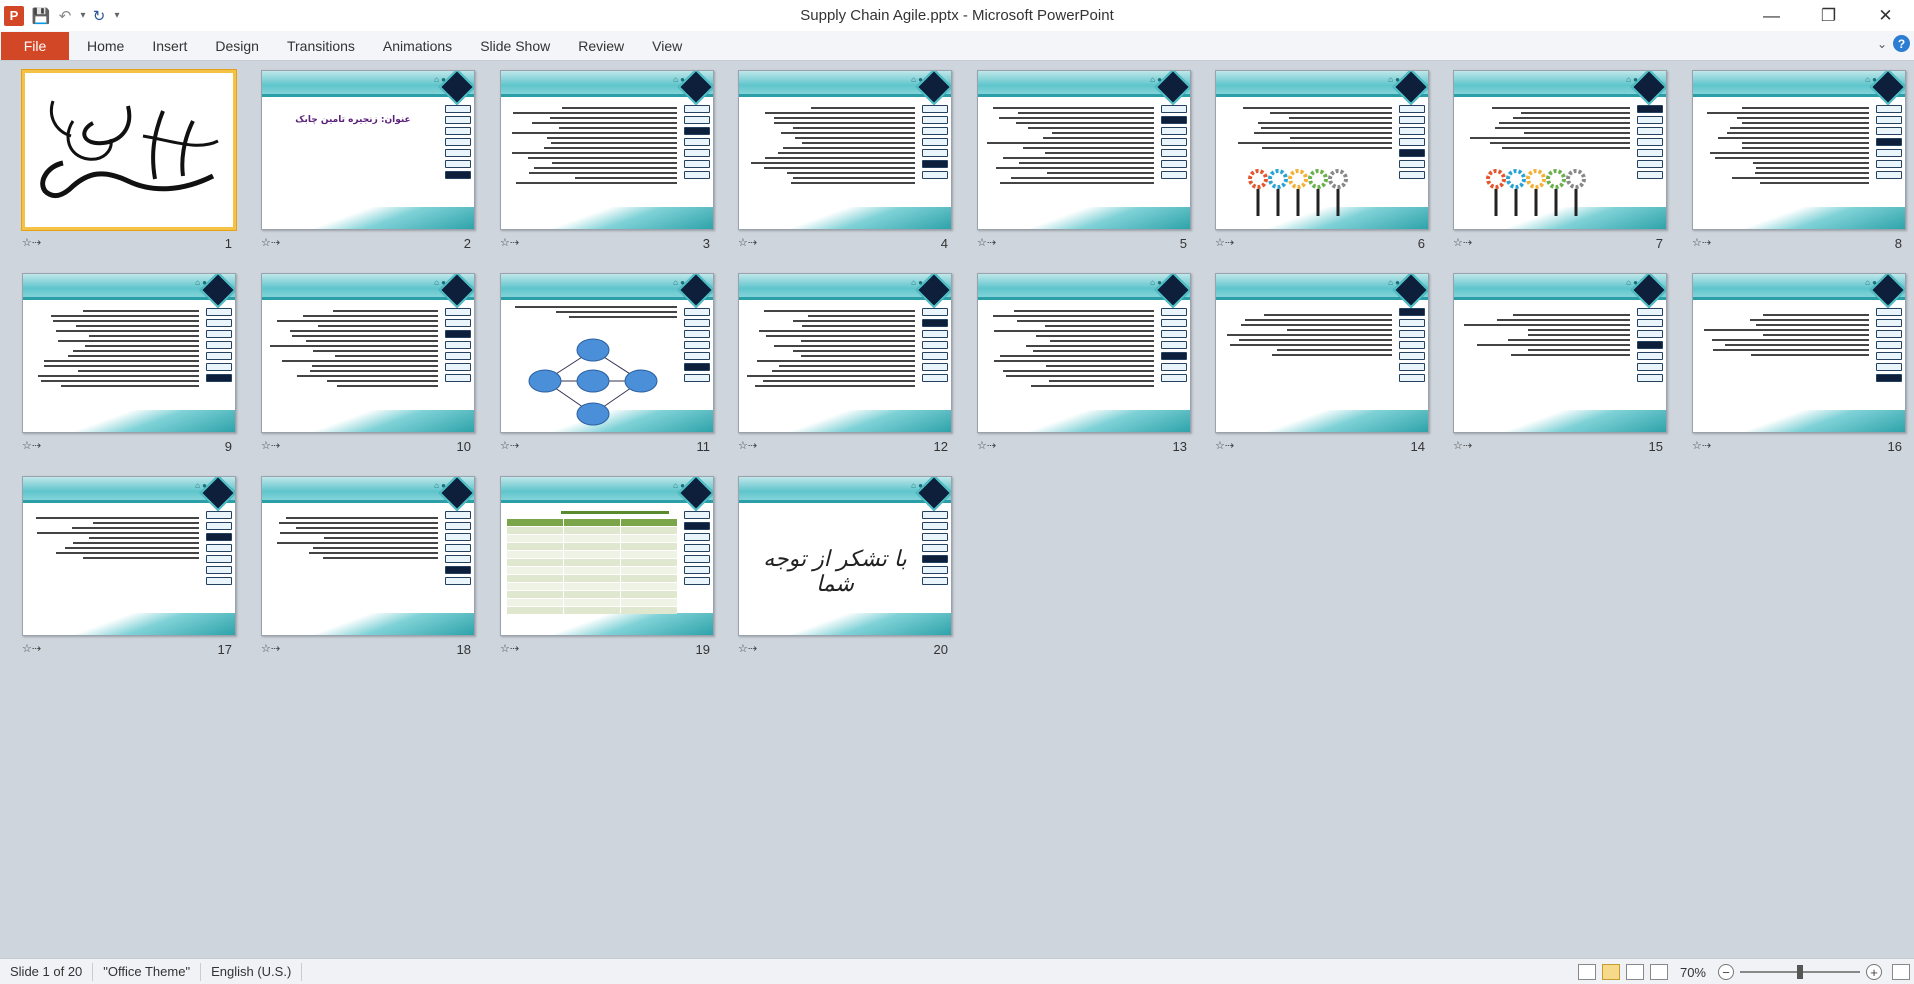 This screenshot has width=1914, height=984. Describe the element at coordinates (1693, 972) in the screenshot. I see `zoom-level: 70%` at that location.